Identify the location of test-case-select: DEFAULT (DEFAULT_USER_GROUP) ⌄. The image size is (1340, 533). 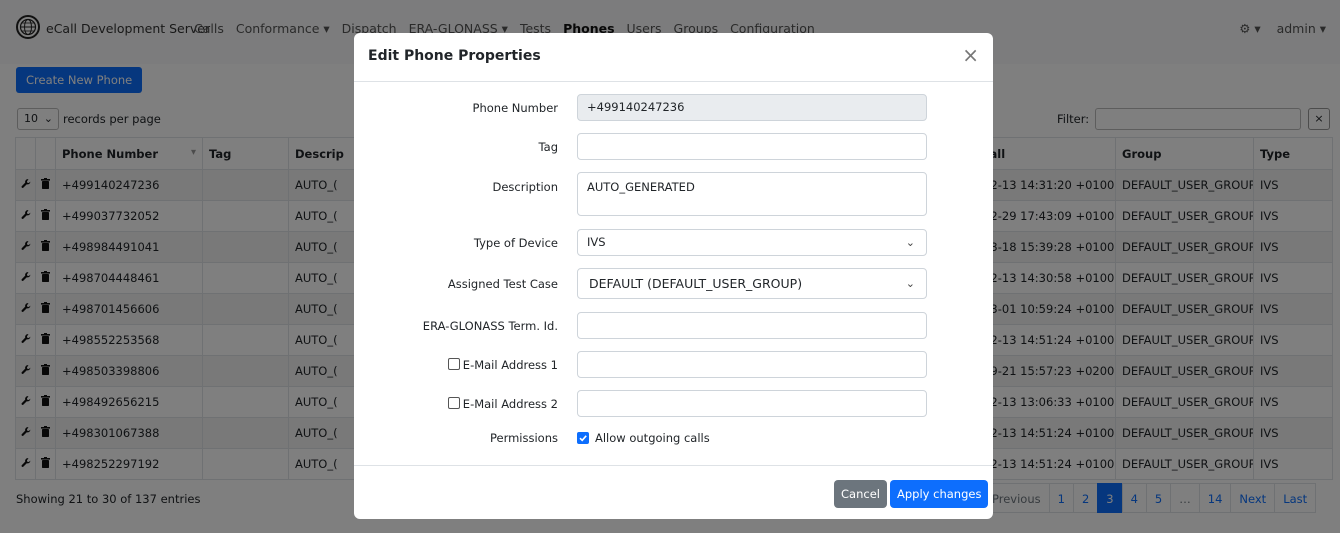
(752, 283).